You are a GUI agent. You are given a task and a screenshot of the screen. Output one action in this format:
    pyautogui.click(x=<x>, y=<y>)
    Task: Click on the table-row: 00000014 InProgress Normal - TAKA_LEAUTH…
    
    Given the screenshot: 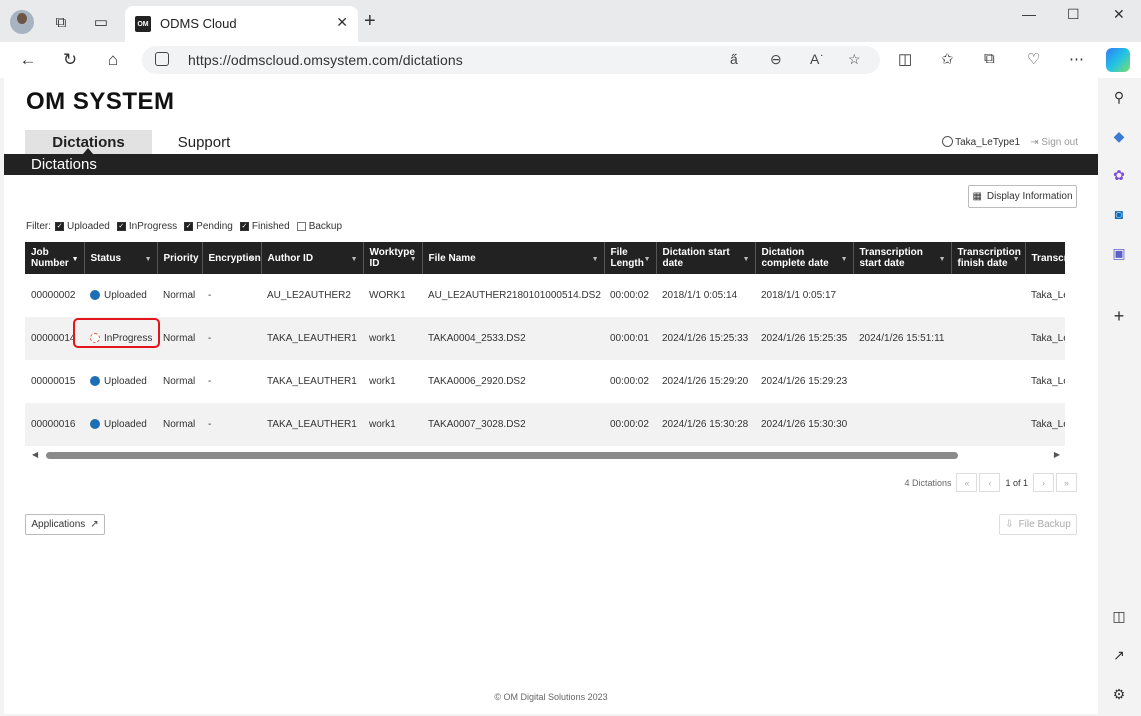 What is the action you would take?
    pyautogui.click(x=545, y=338)
    